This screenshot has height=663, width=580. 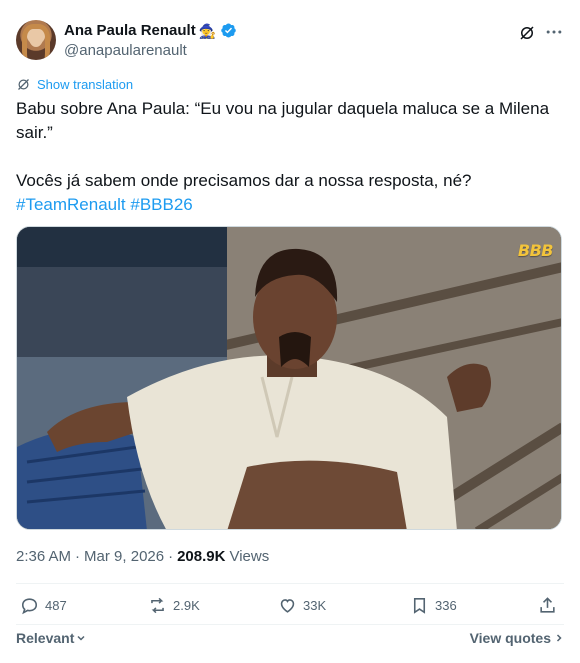 I want to click on replies-toolbar: Relevant View quotes, so click(x=290, y=639).